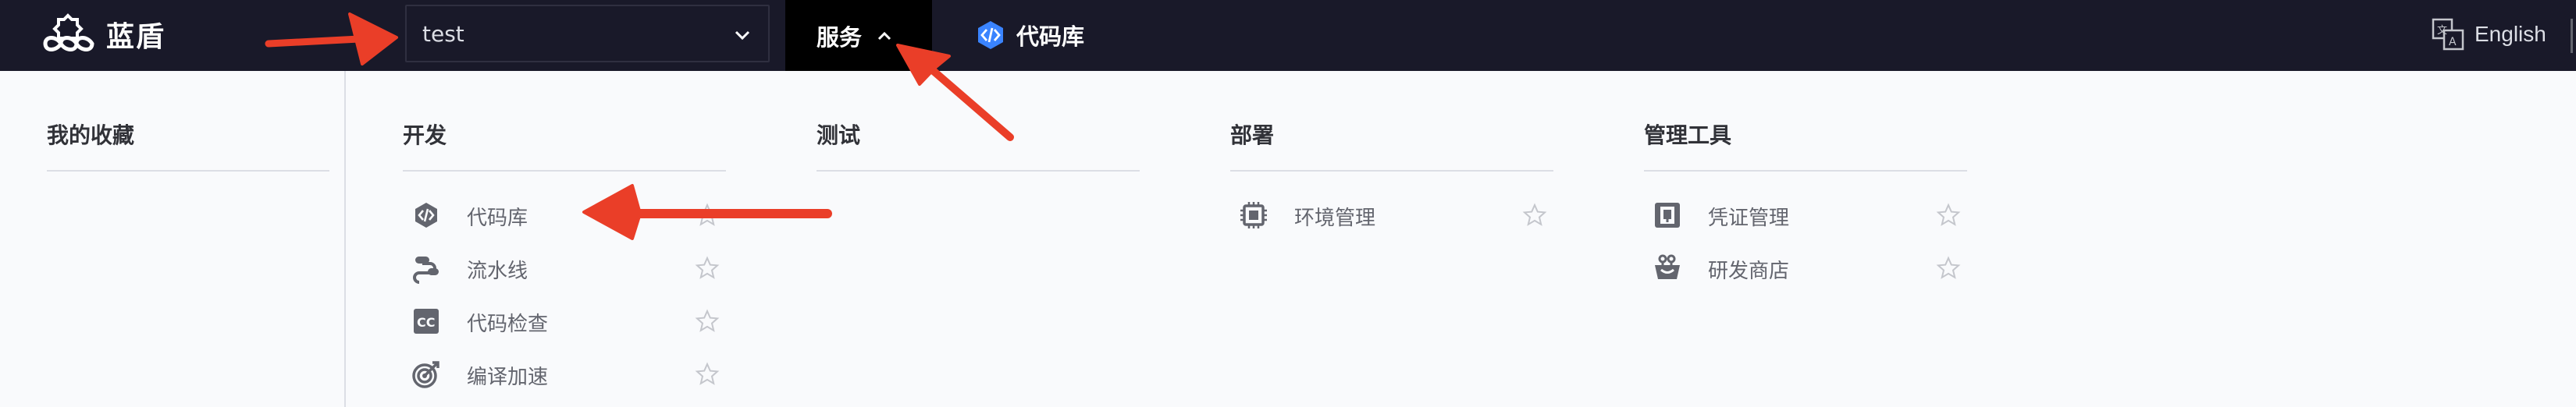 This screenshot has width=2576, height=407. What do you see at coordinates (68, 32) in the screenshot?
I see `brand-logo-icon` at bounding box center [68, 32].